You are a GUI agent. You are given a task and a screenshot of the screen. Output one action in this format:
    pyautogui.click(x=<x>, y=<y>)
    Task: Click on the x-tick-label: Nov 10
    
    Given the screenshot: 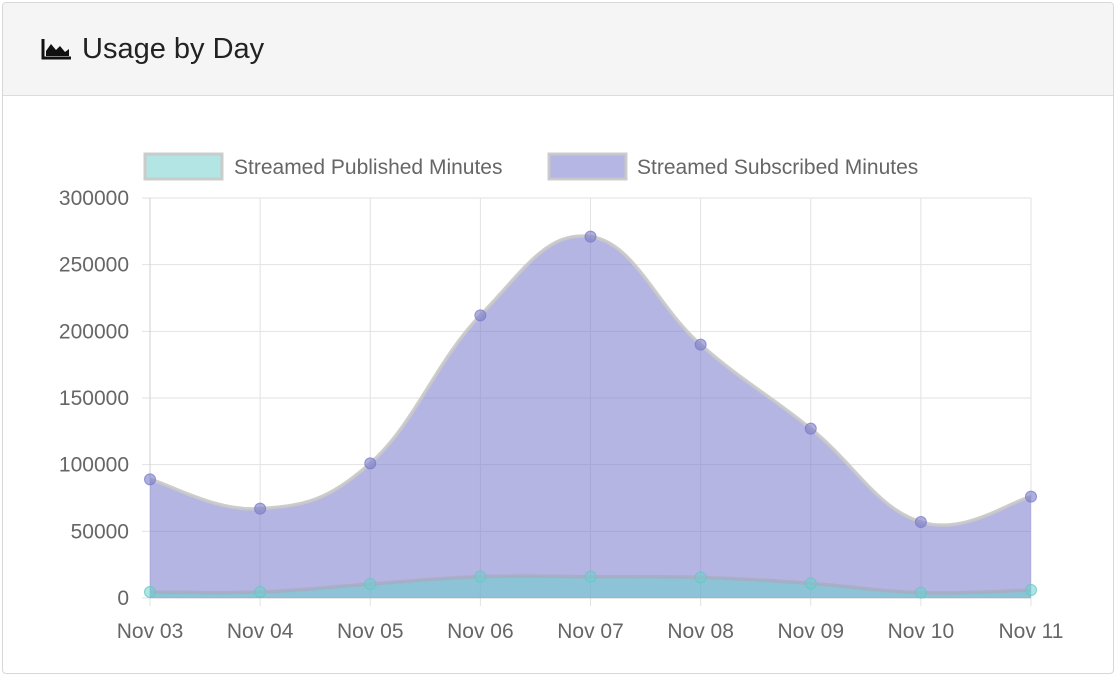 What is the action you would take?
    pyautogui.click(x=921, y=631)
    